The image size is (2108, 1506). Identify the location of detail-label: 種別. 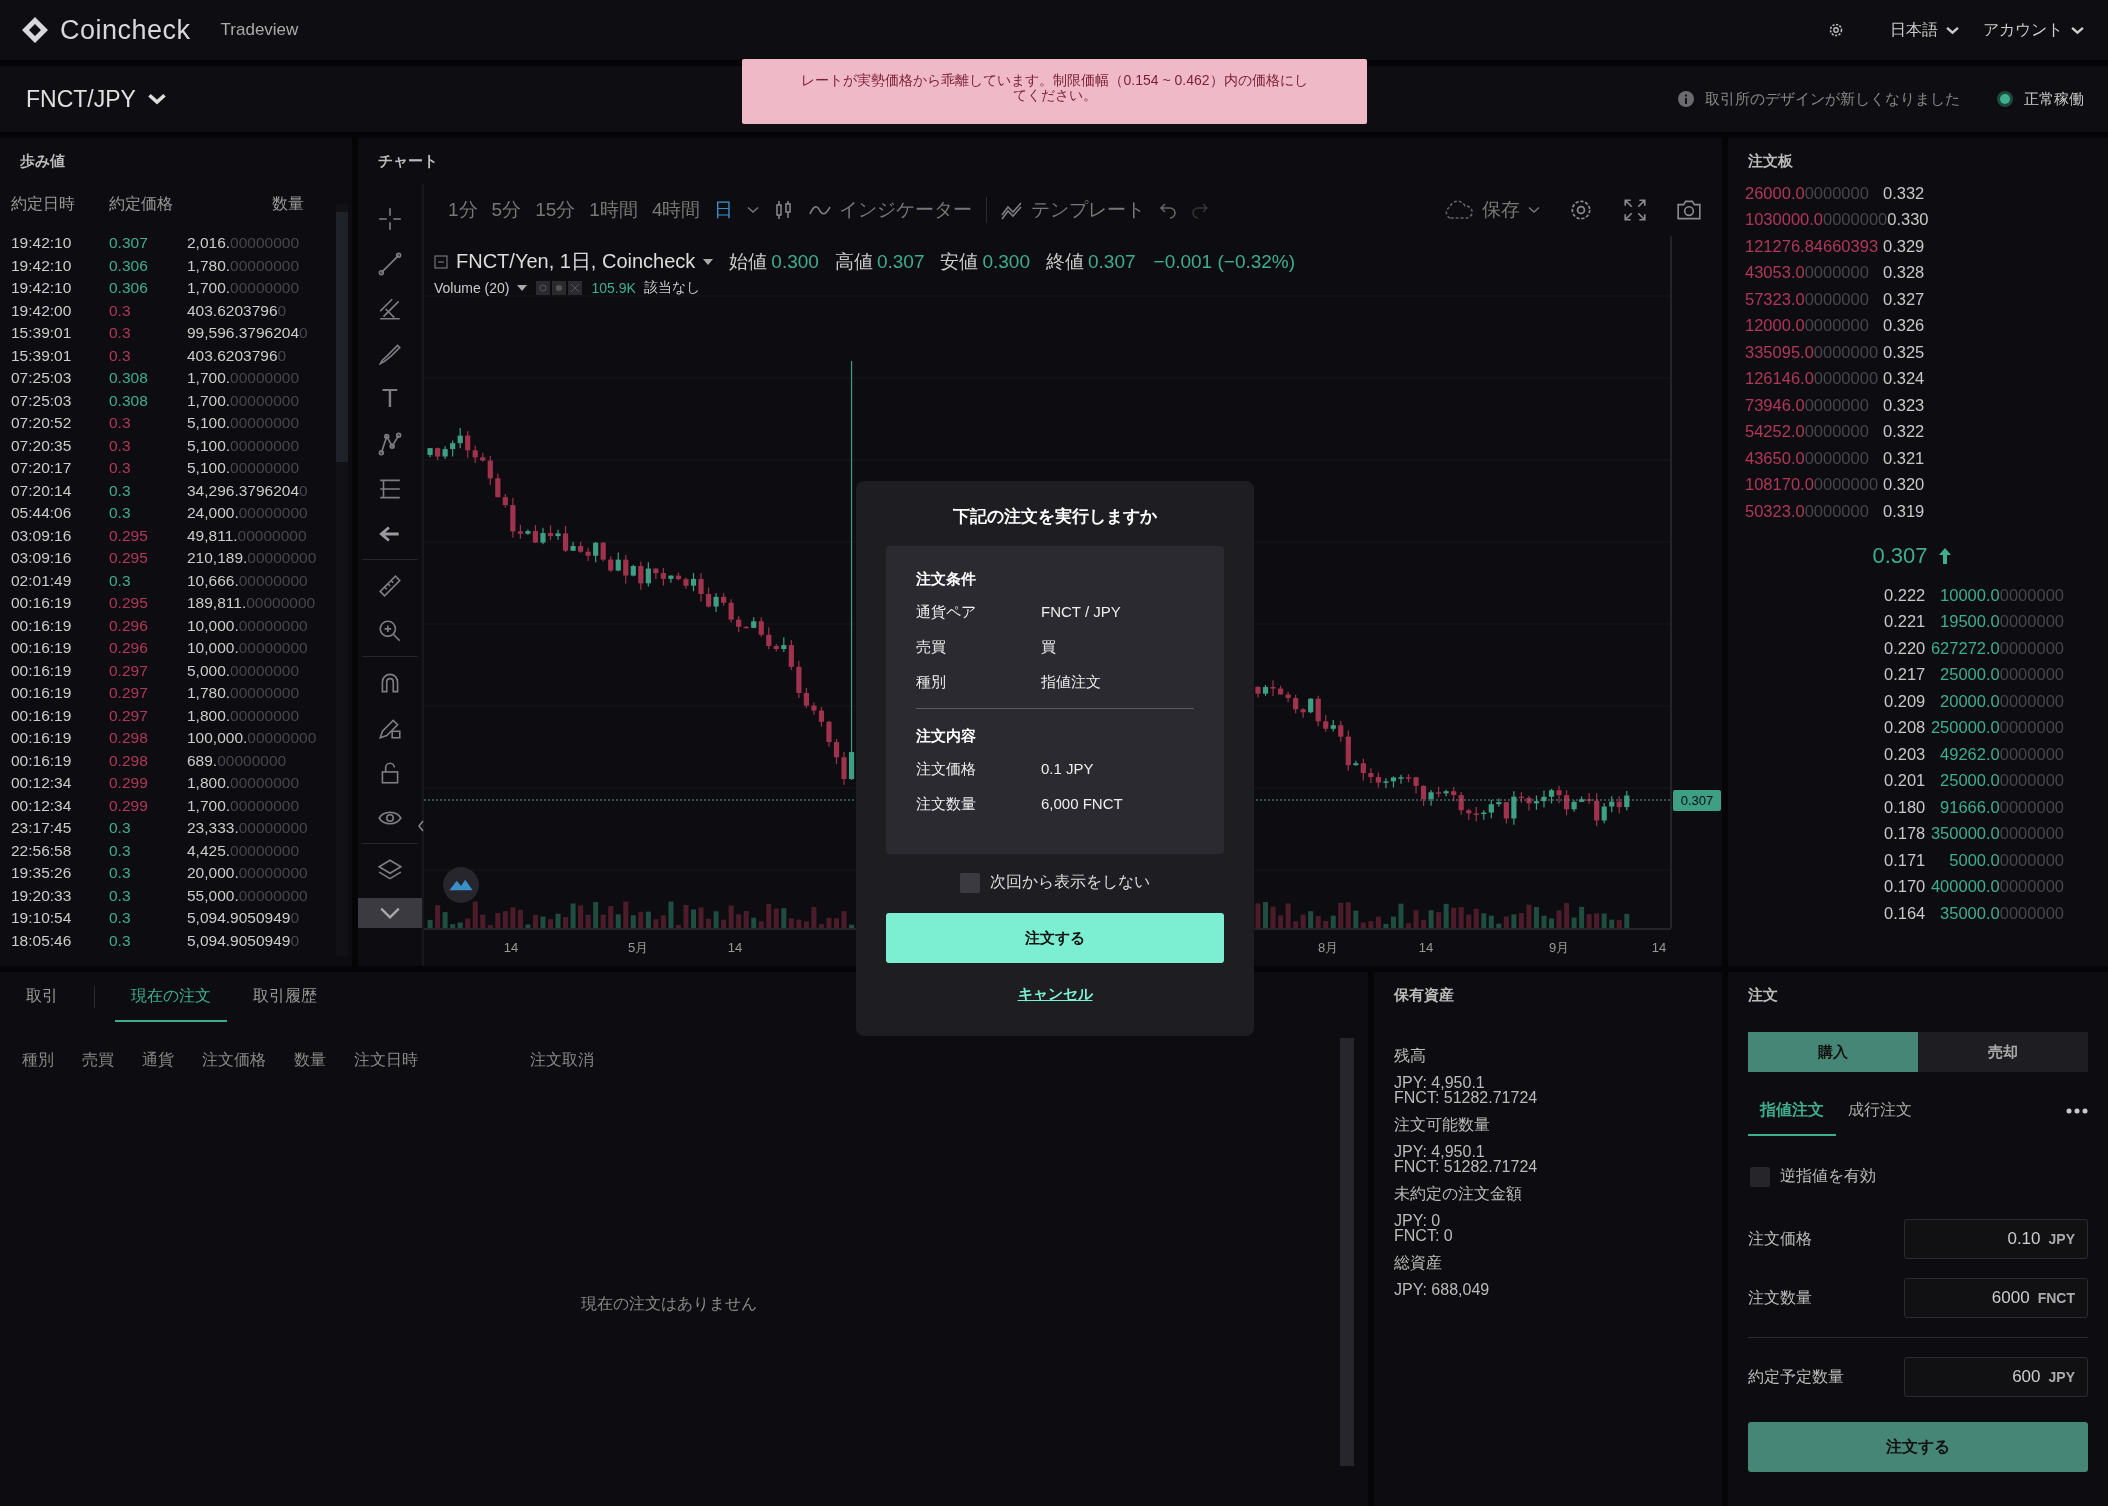
(931, 682).